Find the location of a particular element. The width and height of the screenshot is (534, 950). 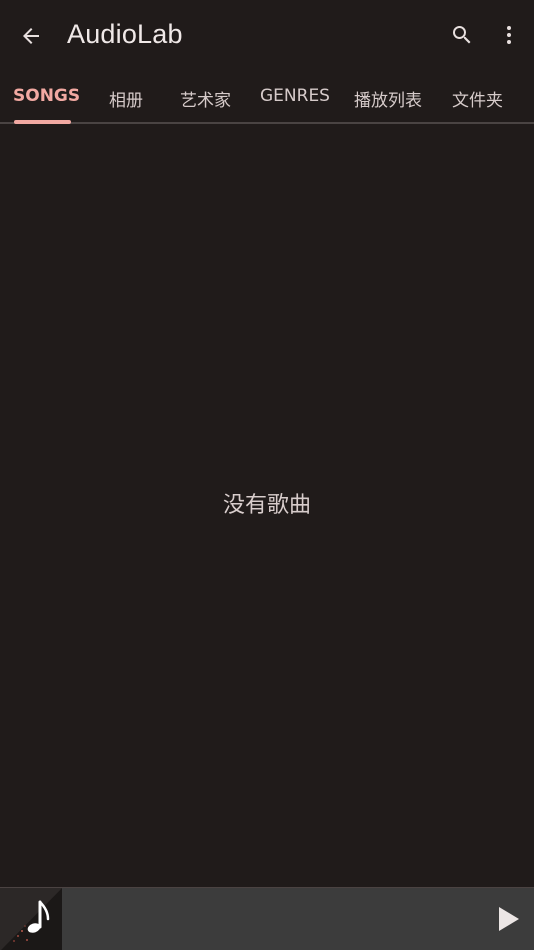

album-art is located at coordinates (31, 919).